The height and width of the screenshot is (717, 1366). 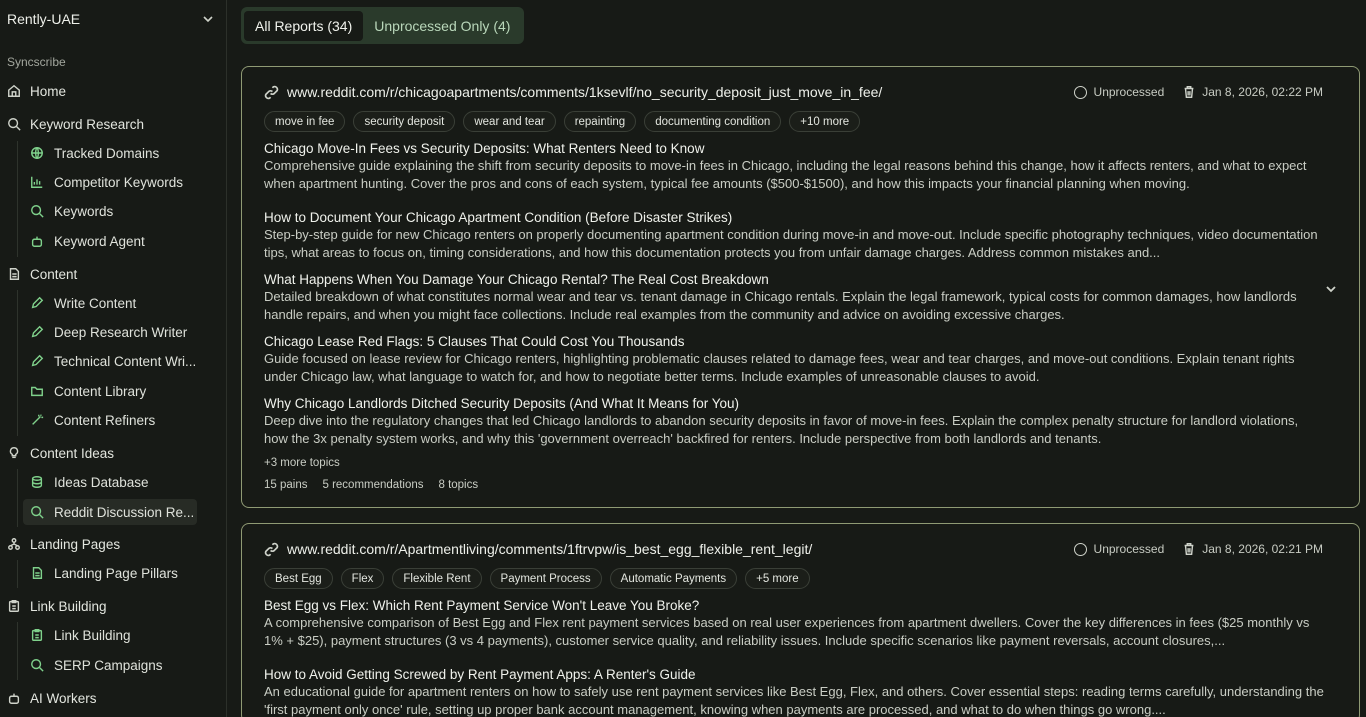 I want to click on tab-unprocessed-only: Unprocessed Only (4), so click(x=442, y=26).